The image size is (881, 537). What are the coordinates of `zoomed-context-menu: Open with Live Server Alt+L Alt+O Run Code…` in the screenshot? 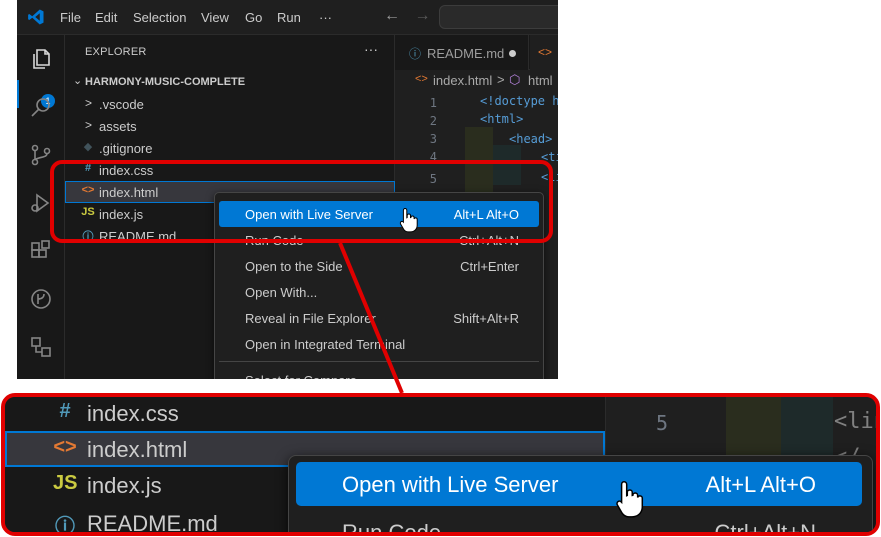 It's located at (580, 495).